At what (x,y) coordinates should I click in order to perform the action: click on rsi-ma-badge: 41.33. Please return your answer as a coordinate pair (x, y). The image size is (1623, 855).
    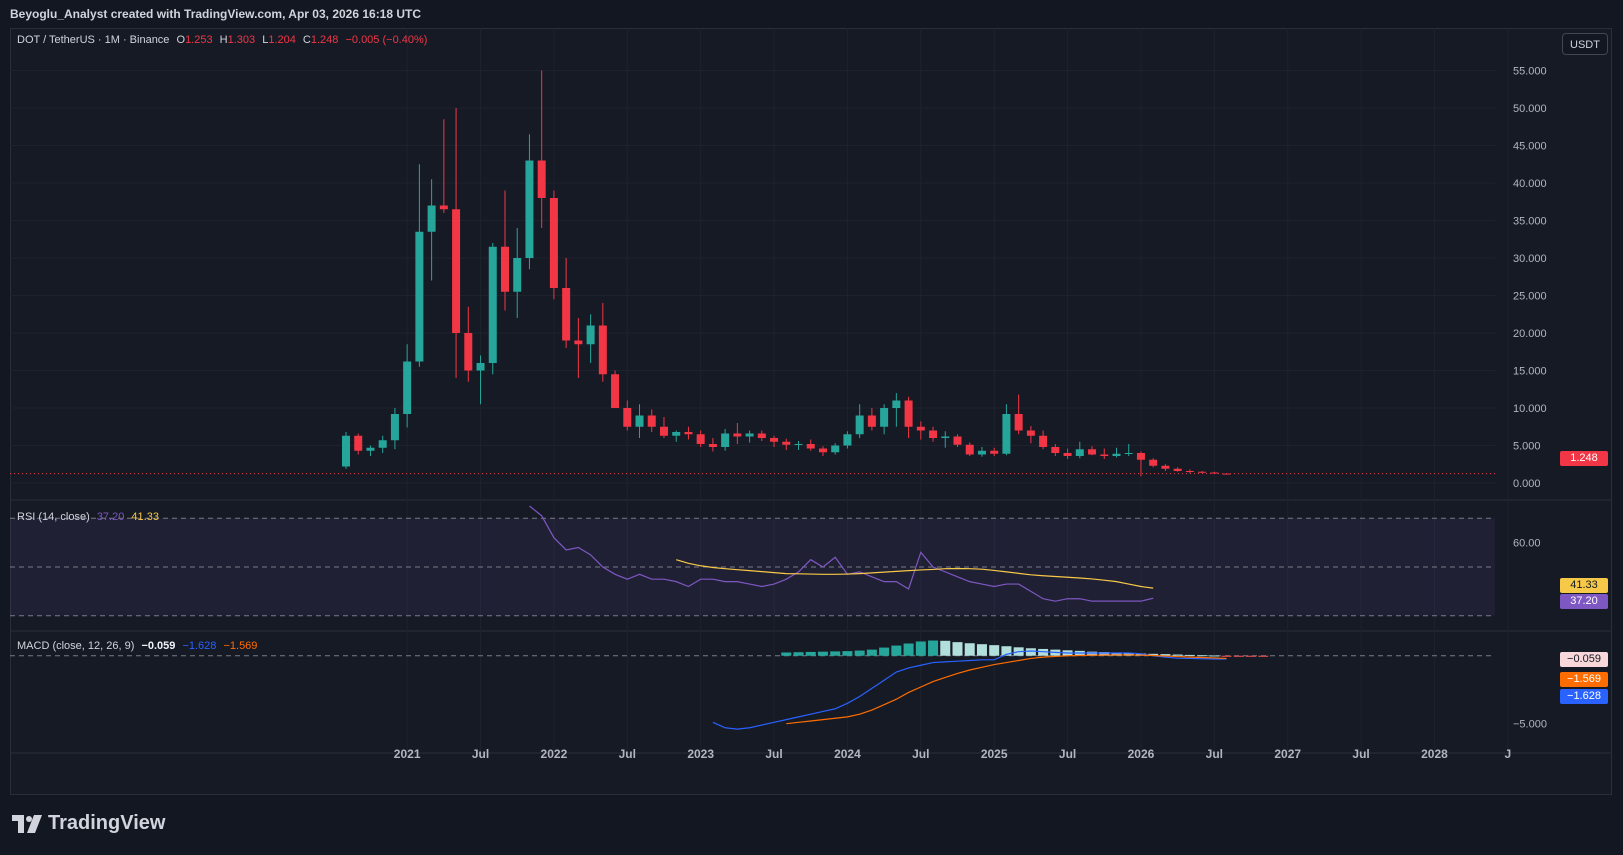
    Looking at the image, I should click on (1584, 585).